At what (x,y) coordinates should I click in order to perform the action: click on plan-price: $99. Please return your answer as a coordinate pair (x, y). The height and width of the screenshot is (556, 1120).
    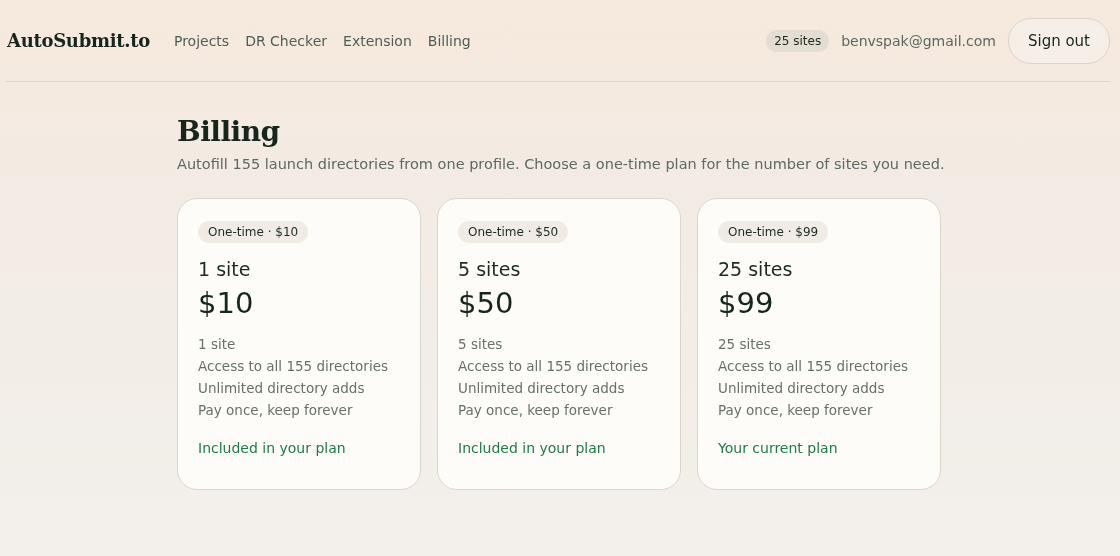
    Looking at the image, I should click on (746, 303).